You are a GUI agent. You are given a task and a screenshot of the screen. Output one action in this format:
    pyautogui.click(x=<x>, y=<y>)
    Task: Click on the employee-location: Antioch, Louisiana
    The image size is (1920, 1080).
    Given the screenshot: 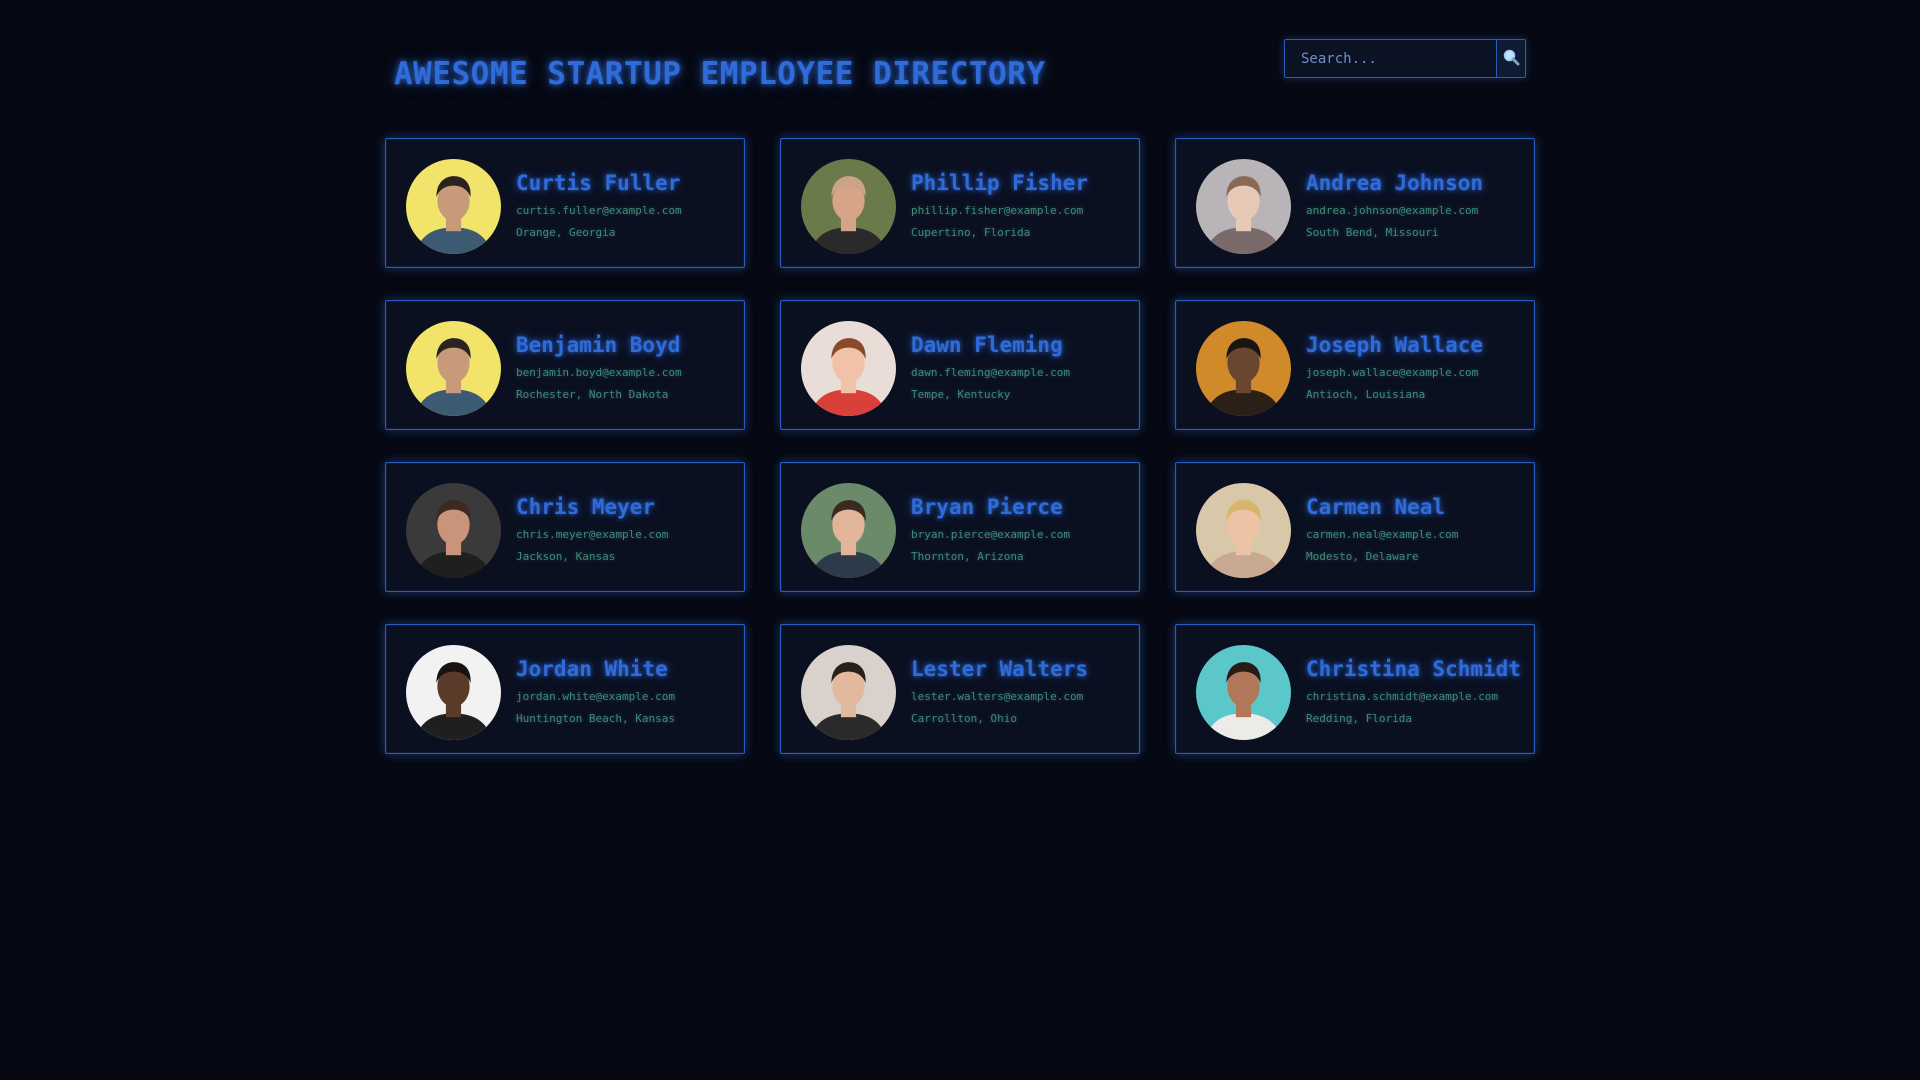 What is the action you would take?
    pyautogui.click(x=1366, y=394)
    